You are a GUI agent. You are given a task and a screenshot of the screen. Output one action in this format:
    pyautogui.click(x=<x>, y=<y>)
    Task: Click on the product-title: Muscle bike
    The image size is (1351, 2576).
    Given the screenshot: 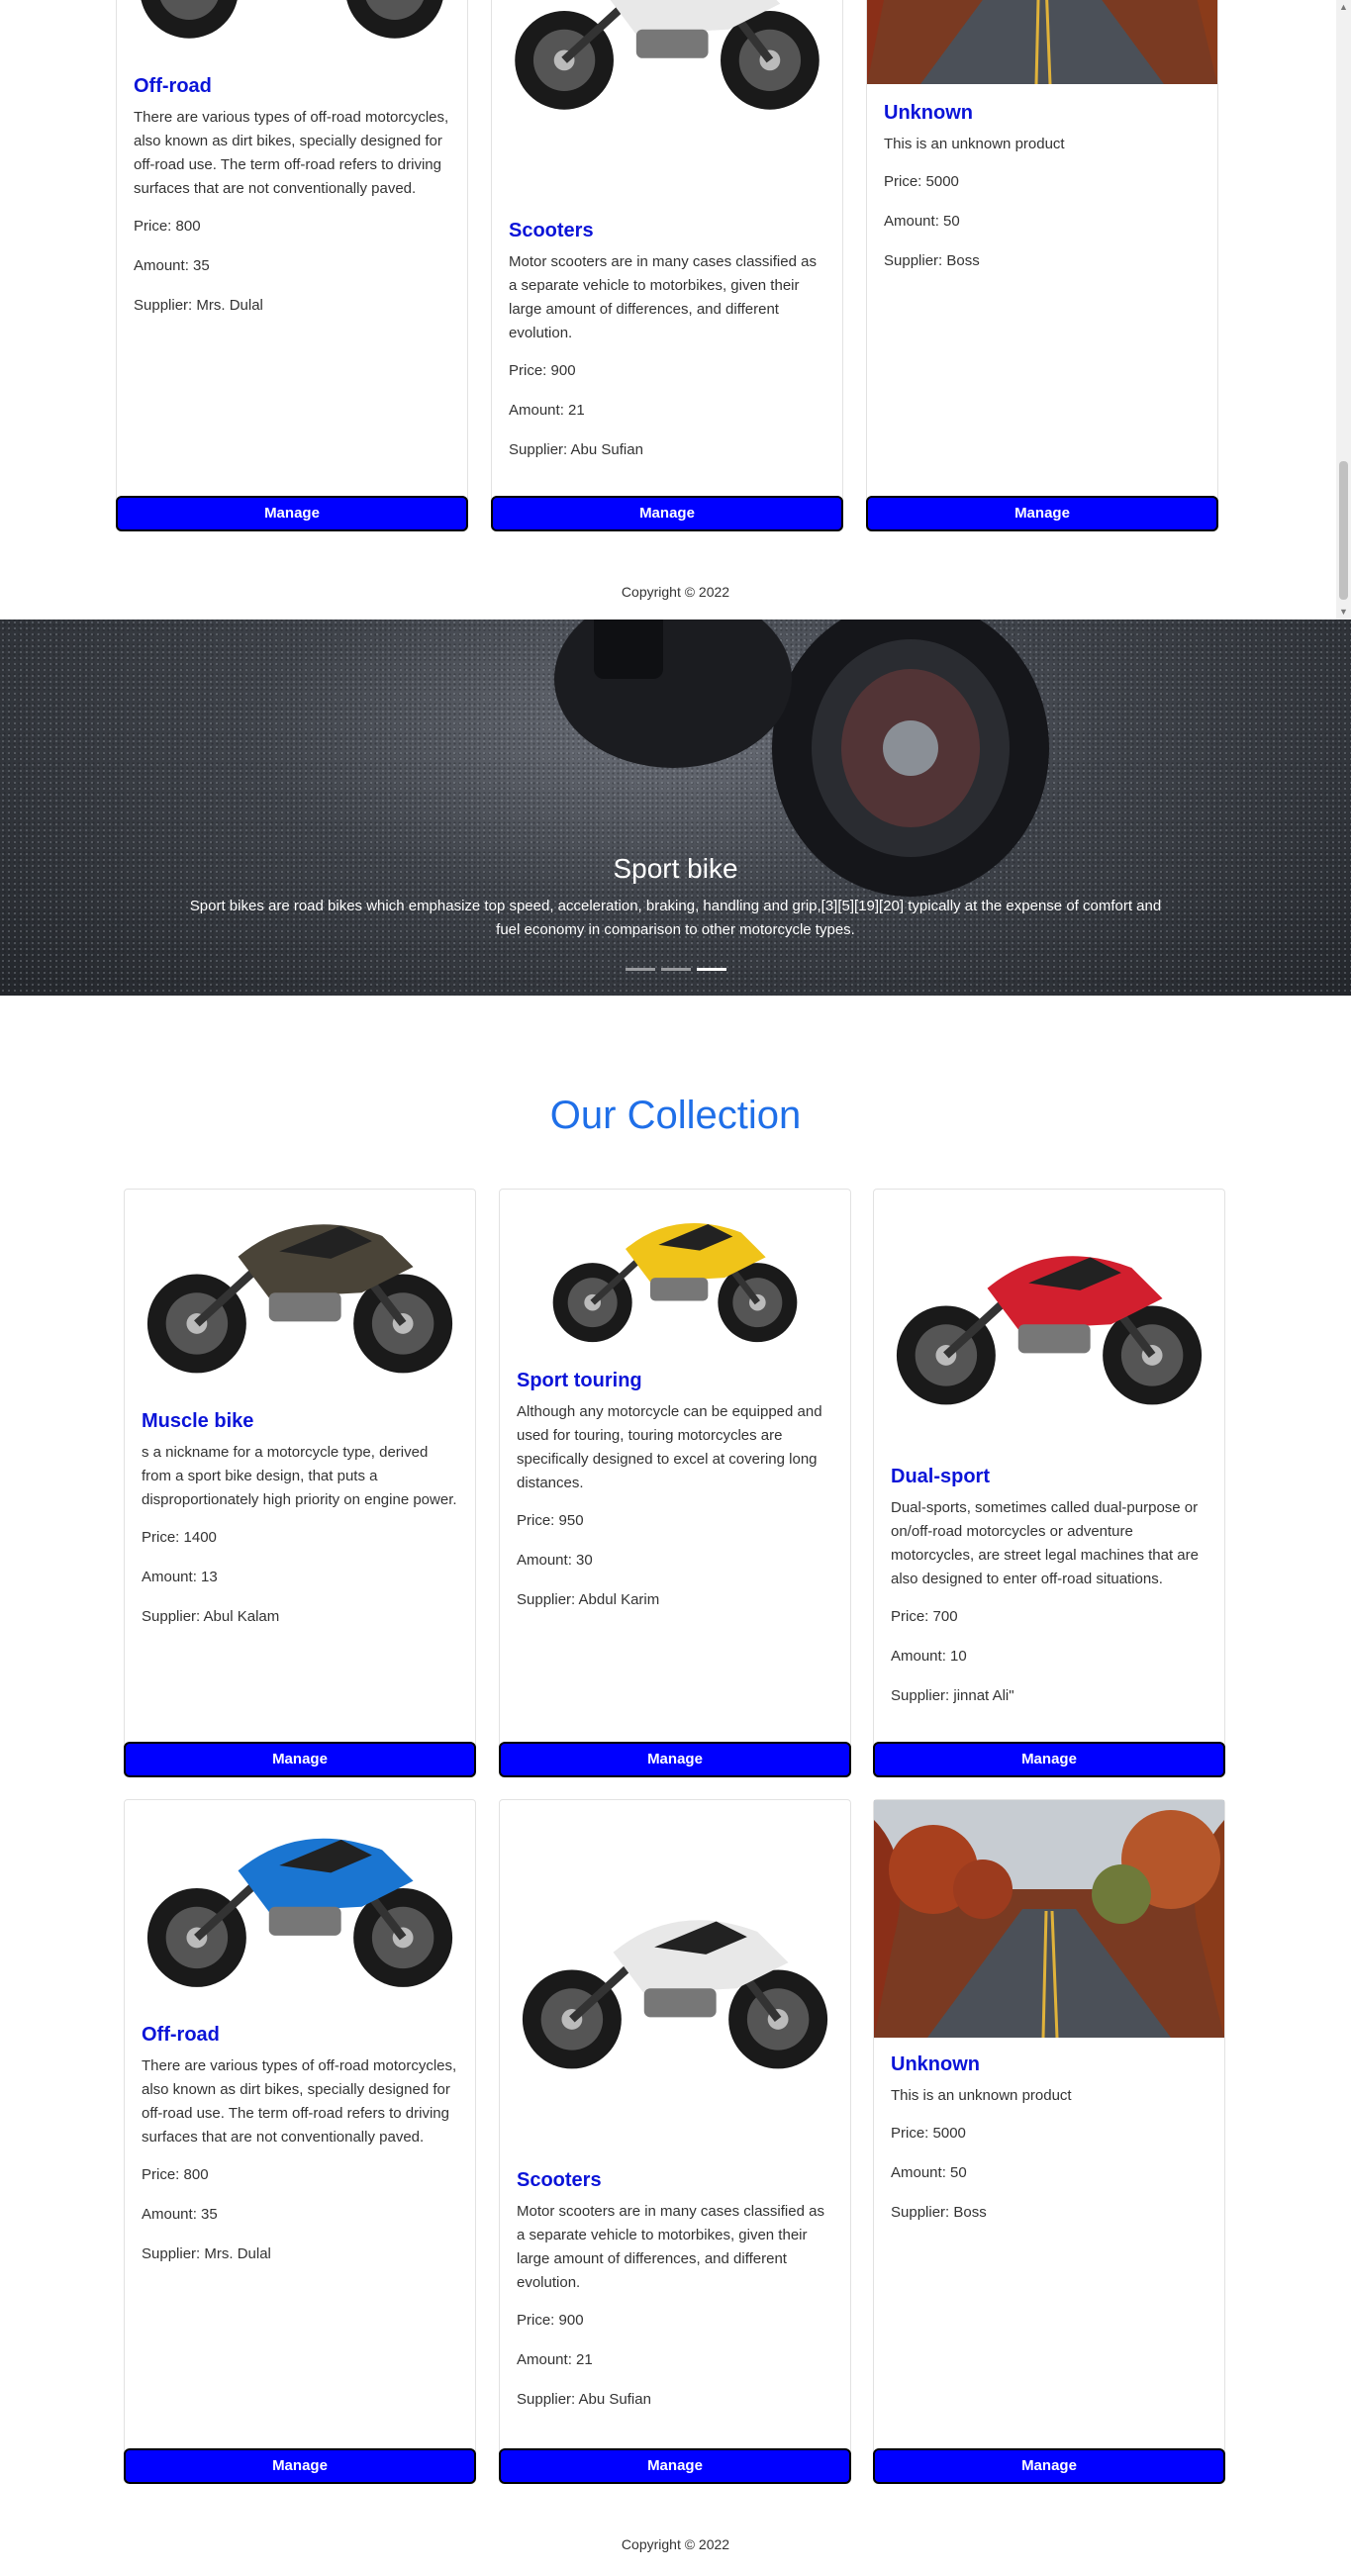 What is the action you would take?
    pyautogui.click(x=198, y=1421)
    